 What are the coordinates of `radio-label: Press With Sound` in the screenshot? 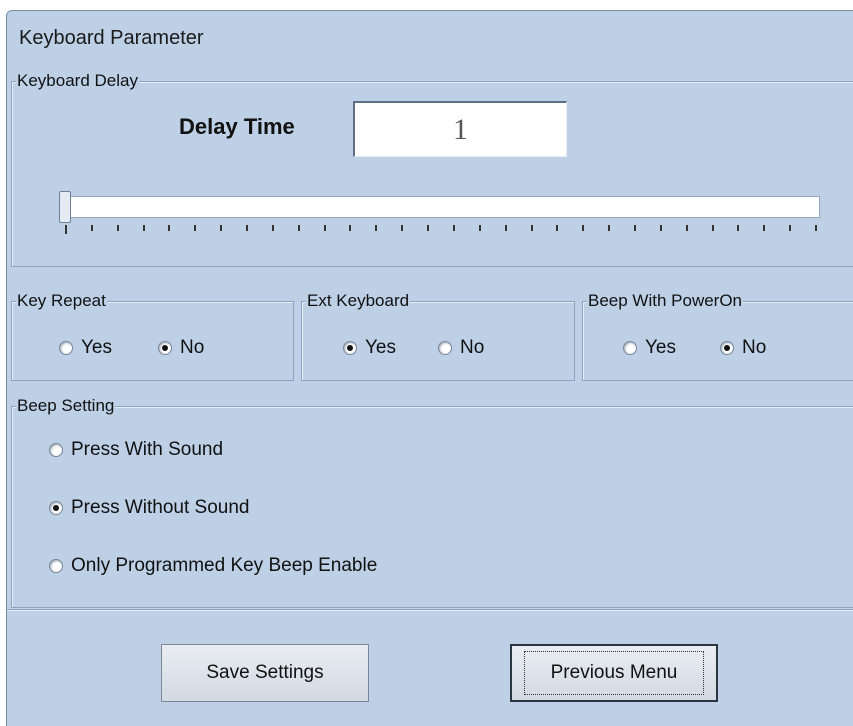 It's located at (147, 449).